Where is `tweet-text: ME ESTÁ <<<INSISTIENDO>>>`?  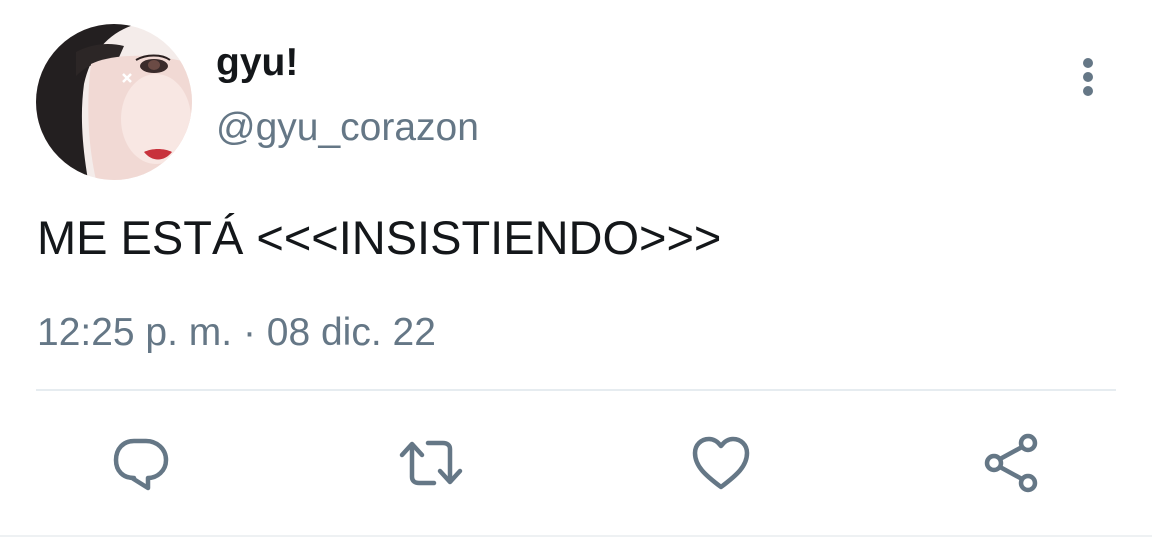 tweet-text: ME ESTÁ <<<INSISTIENDO>>> is located at coordinates (379, 237).